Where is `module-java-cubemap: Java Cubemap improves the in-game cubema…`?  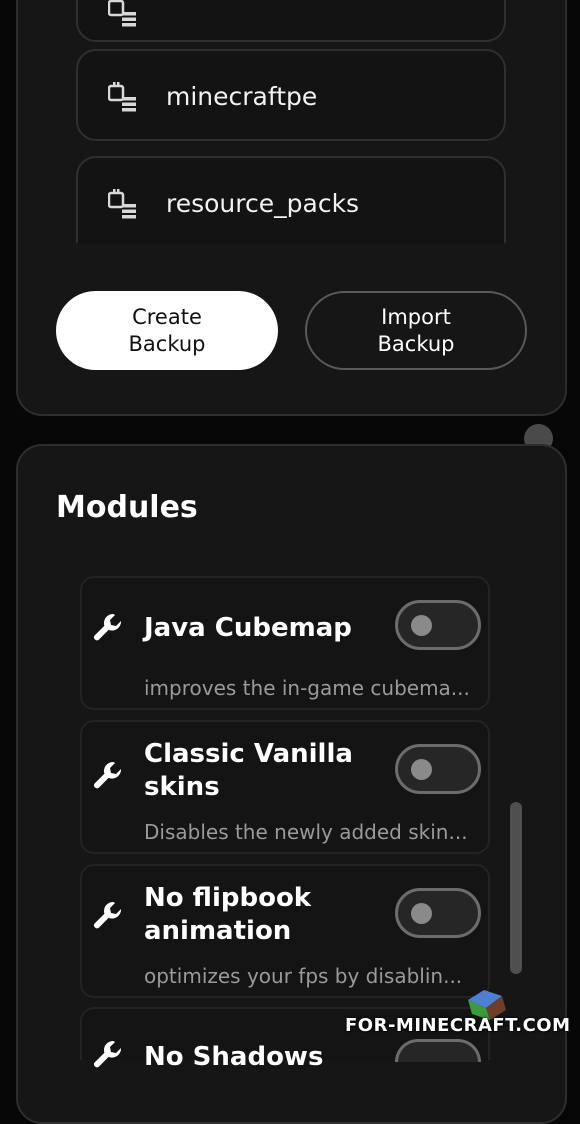
module-java-cubemap: Java Cubemap improves the in-game cubema… is located at coordinates (285, 643).